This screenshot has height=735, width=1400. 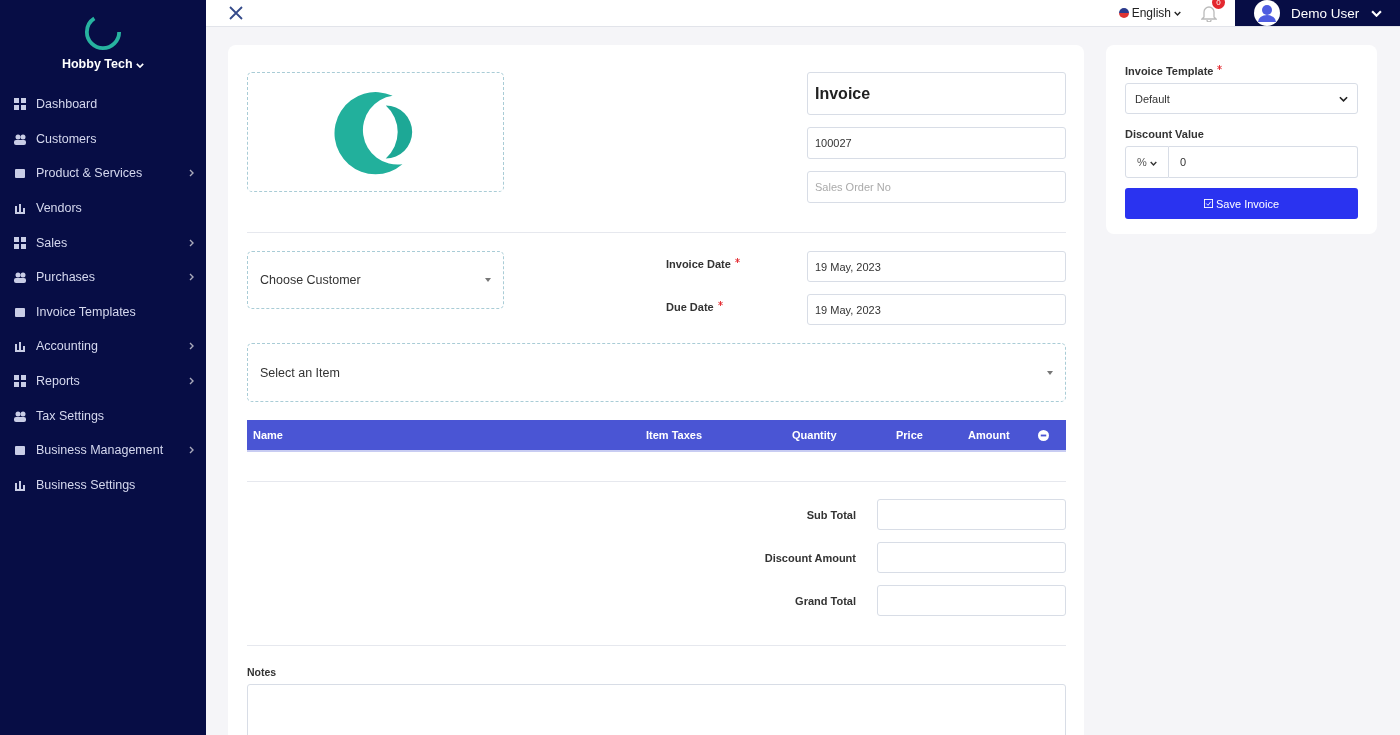 I want to click on notes-label: Notes, so click(x=262, y=672).